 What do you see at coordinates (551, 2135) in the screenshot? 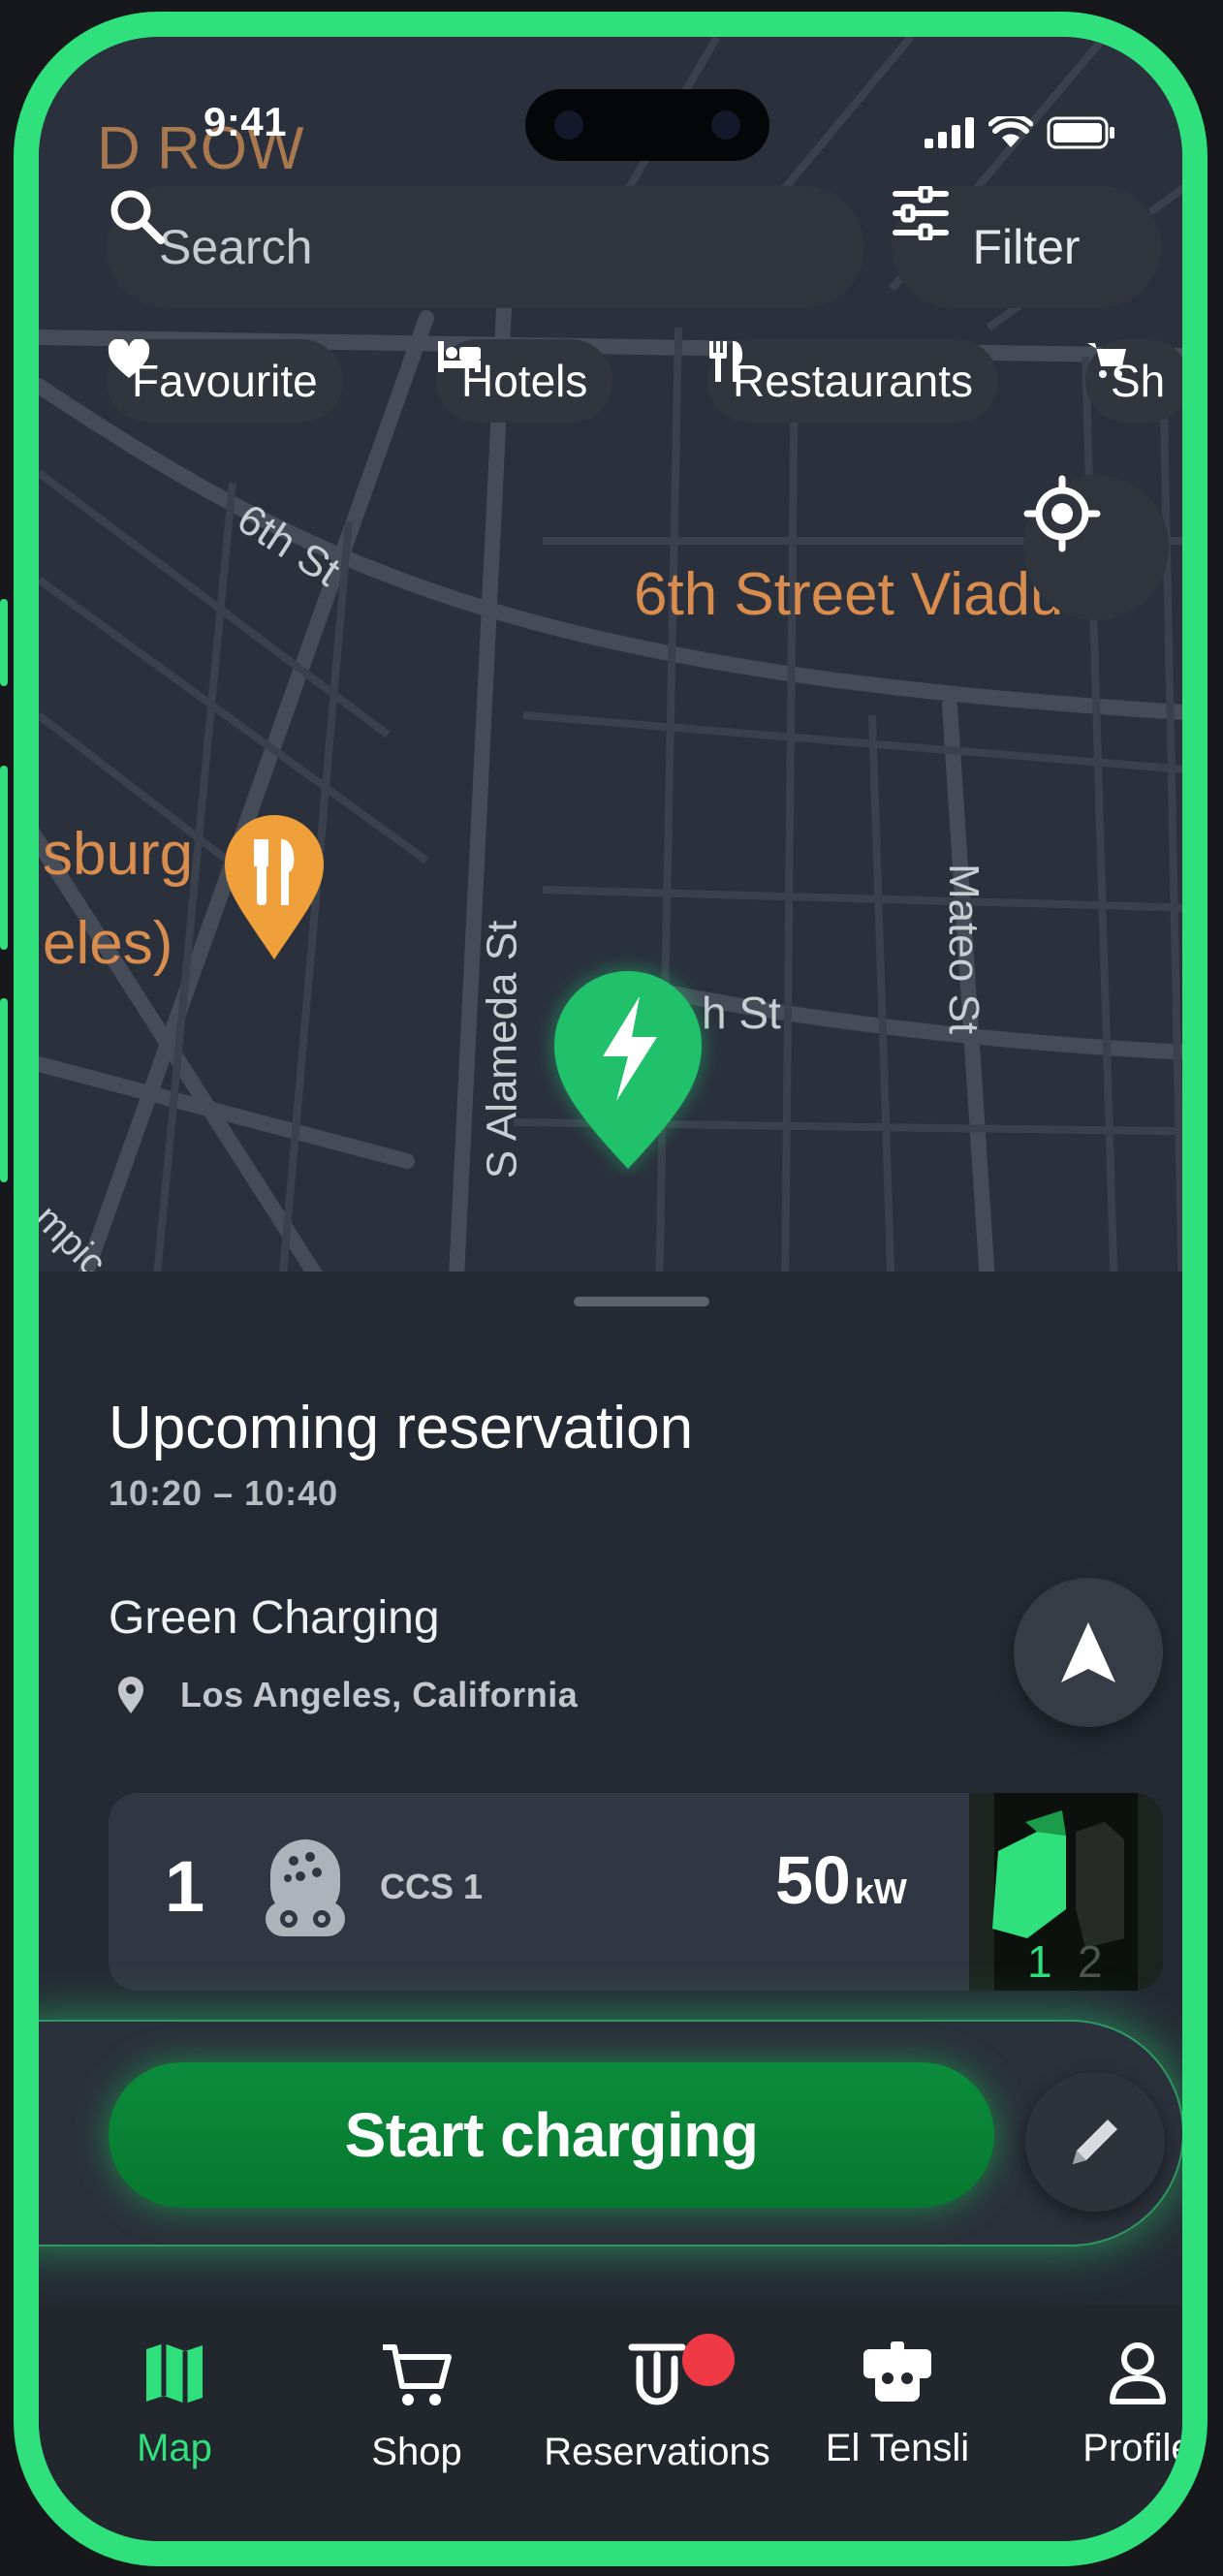
I see `start-charging-button: Start charging` at bounding box center [551, 2135].